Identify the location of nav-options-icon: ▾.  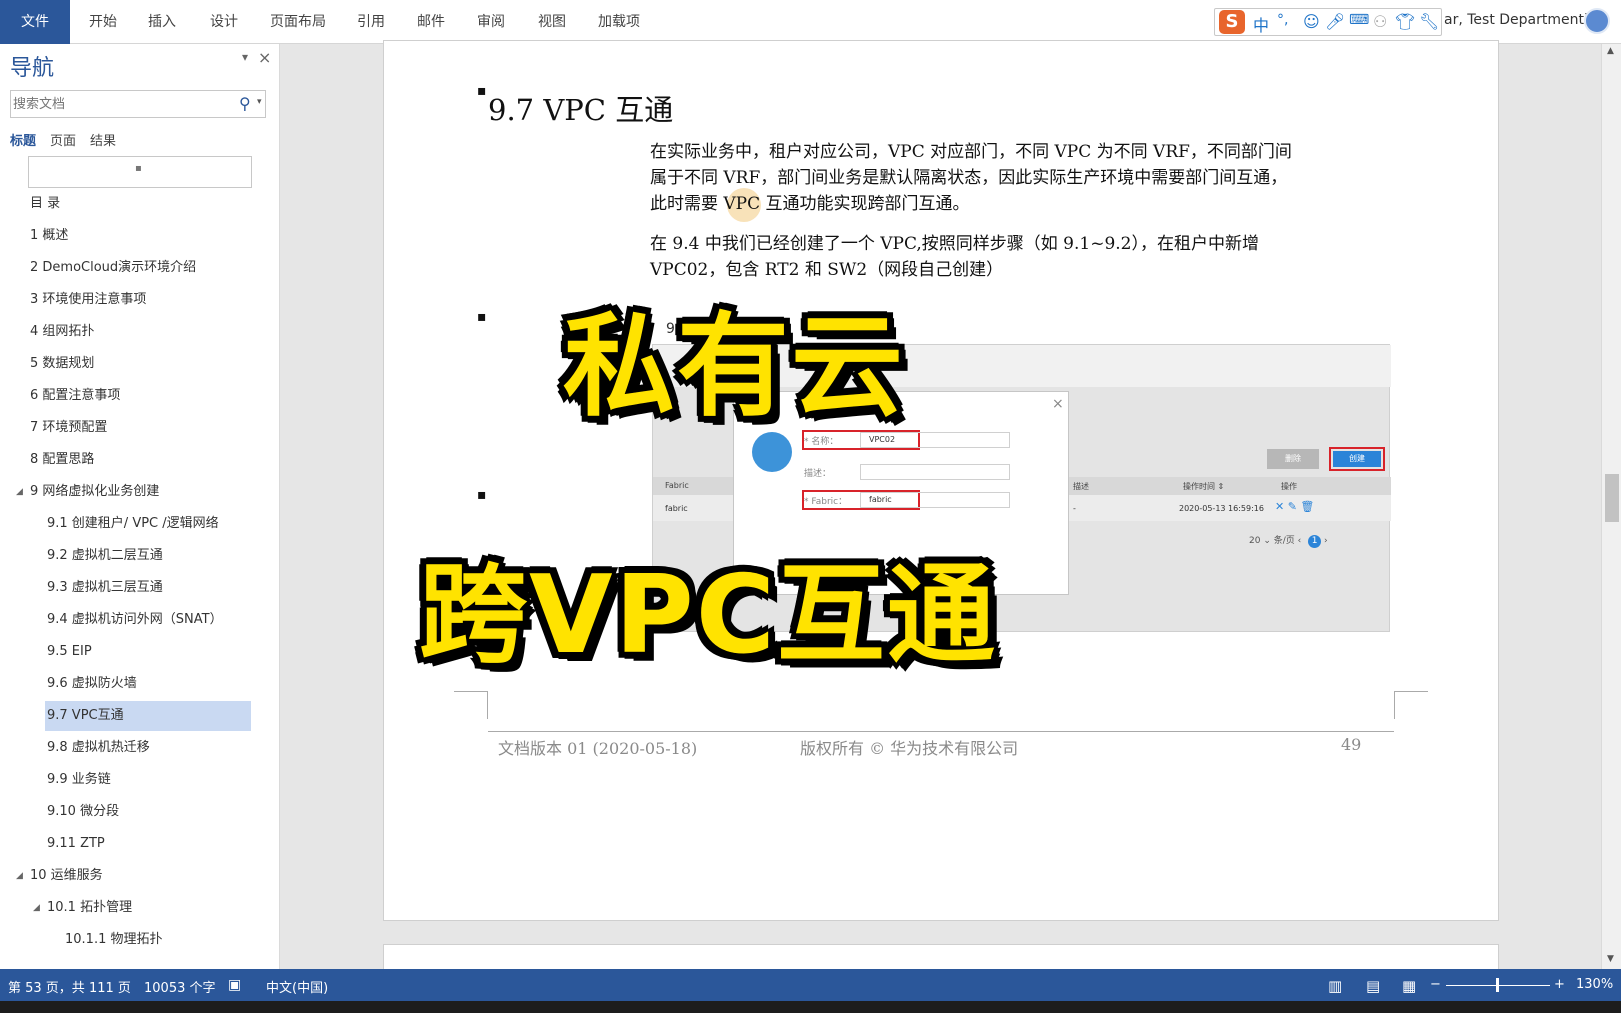
(245, 57).